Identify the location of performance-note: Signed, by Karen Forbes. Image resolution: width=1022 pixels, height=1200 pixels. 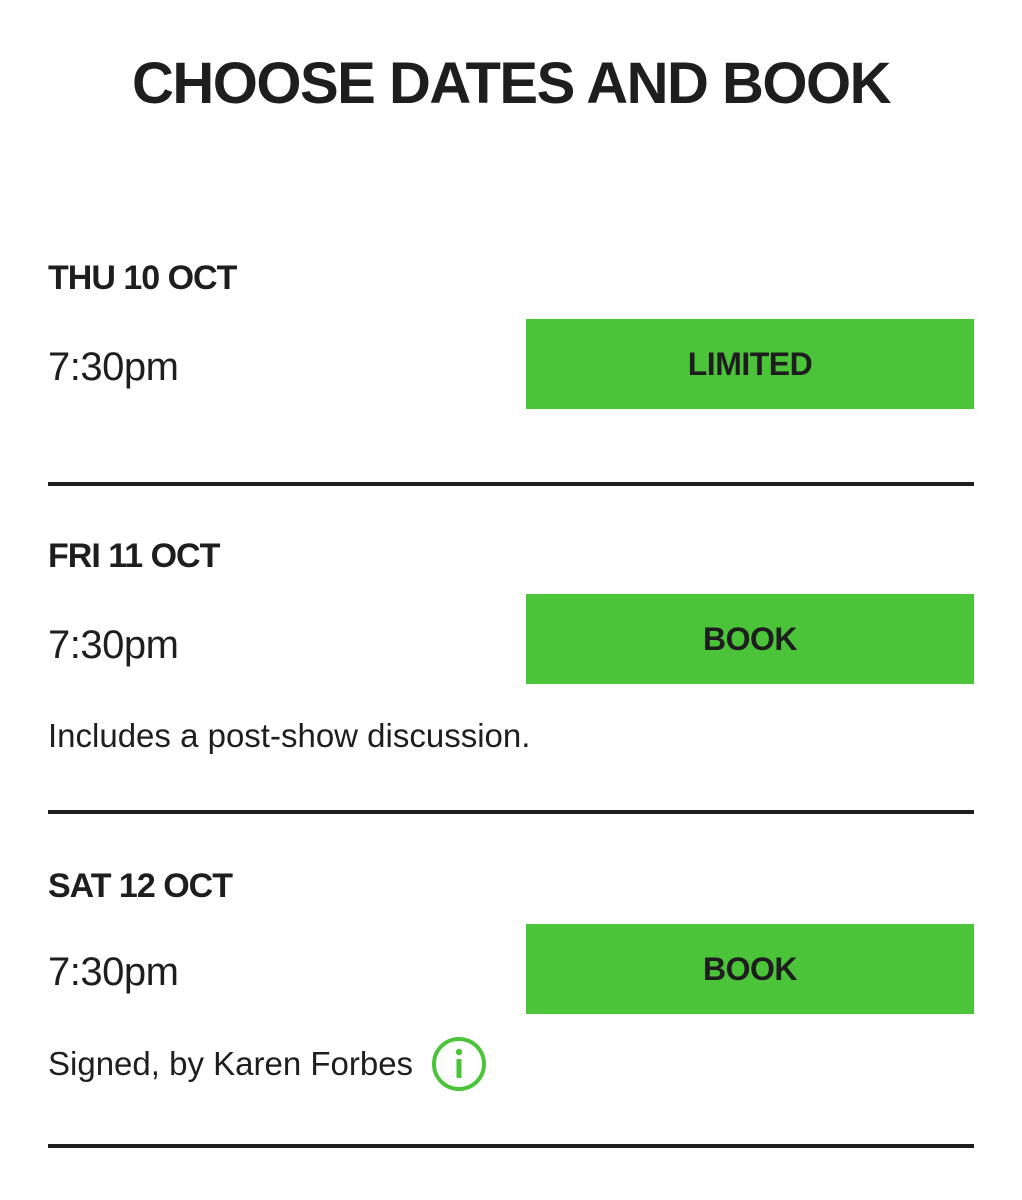
(267, 1064).